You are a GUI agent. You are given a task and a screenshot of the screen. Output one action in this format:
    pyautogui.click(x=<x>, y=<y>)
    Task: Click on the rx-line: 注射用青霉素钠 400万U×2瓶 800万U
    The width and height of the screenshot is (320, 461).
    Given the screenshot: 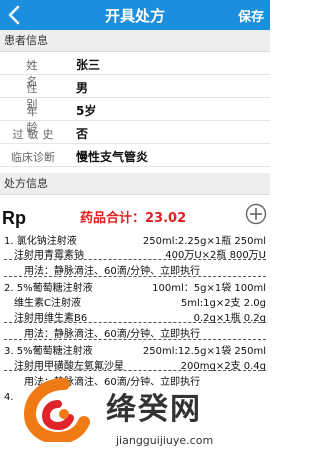 What is the action you would take?
    pyautogui.click(x=135, y=253)
    